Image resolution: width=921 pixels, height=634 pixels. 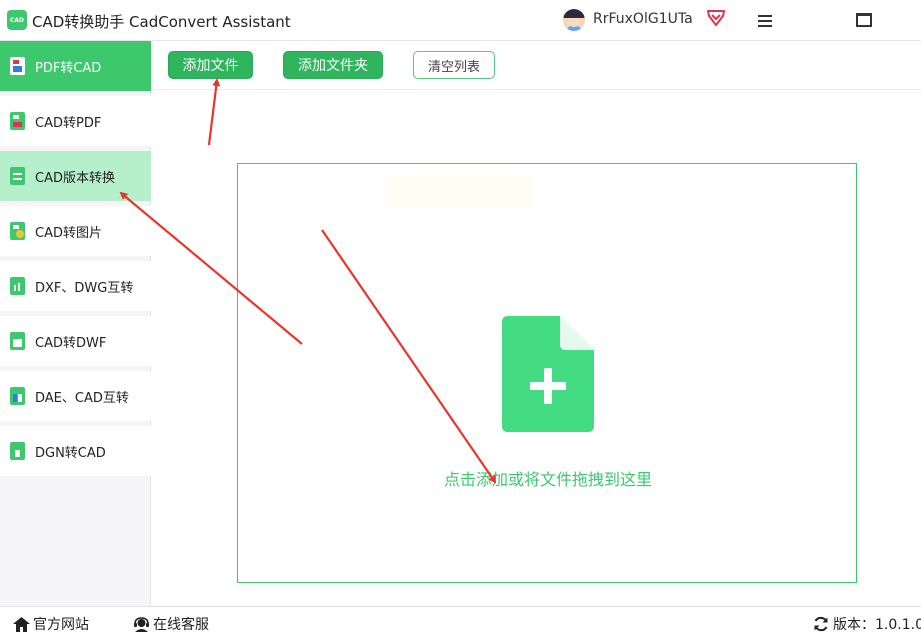 What do you see at coordinates (161, 22) in the screenshot?
I see `app-title: CAD转换助手 CadConvert Assistant` at bounding box center [161, 22].